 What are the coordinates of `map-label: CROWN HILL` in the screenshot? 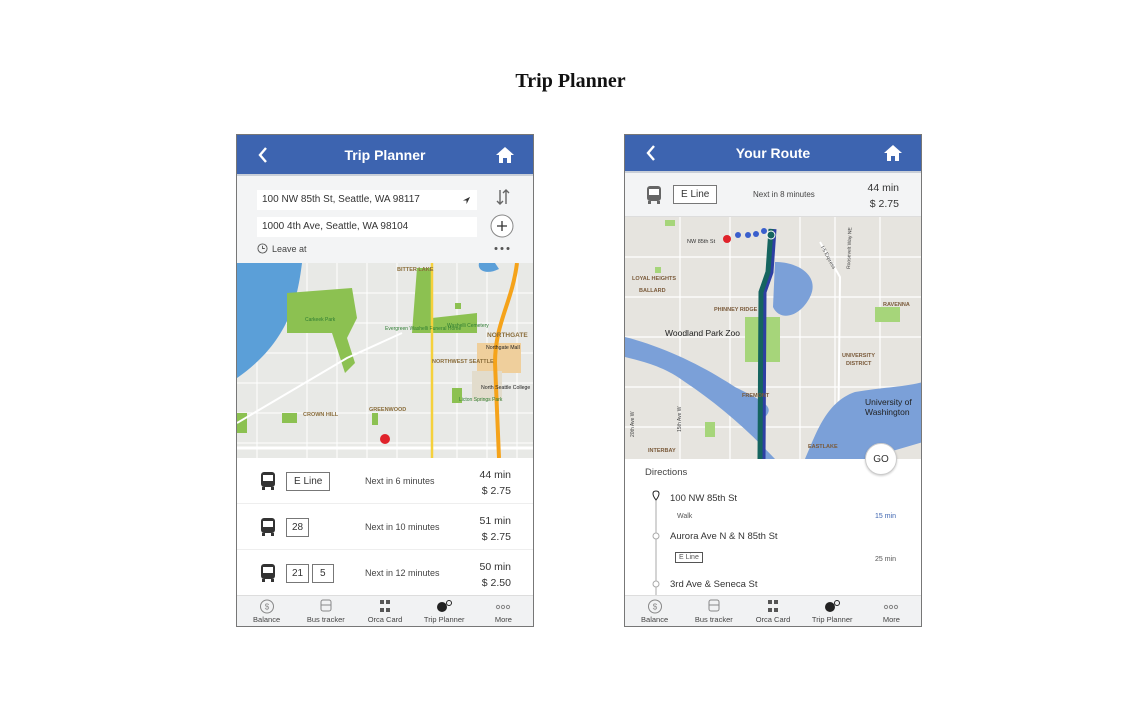 It's located at (321, 415).